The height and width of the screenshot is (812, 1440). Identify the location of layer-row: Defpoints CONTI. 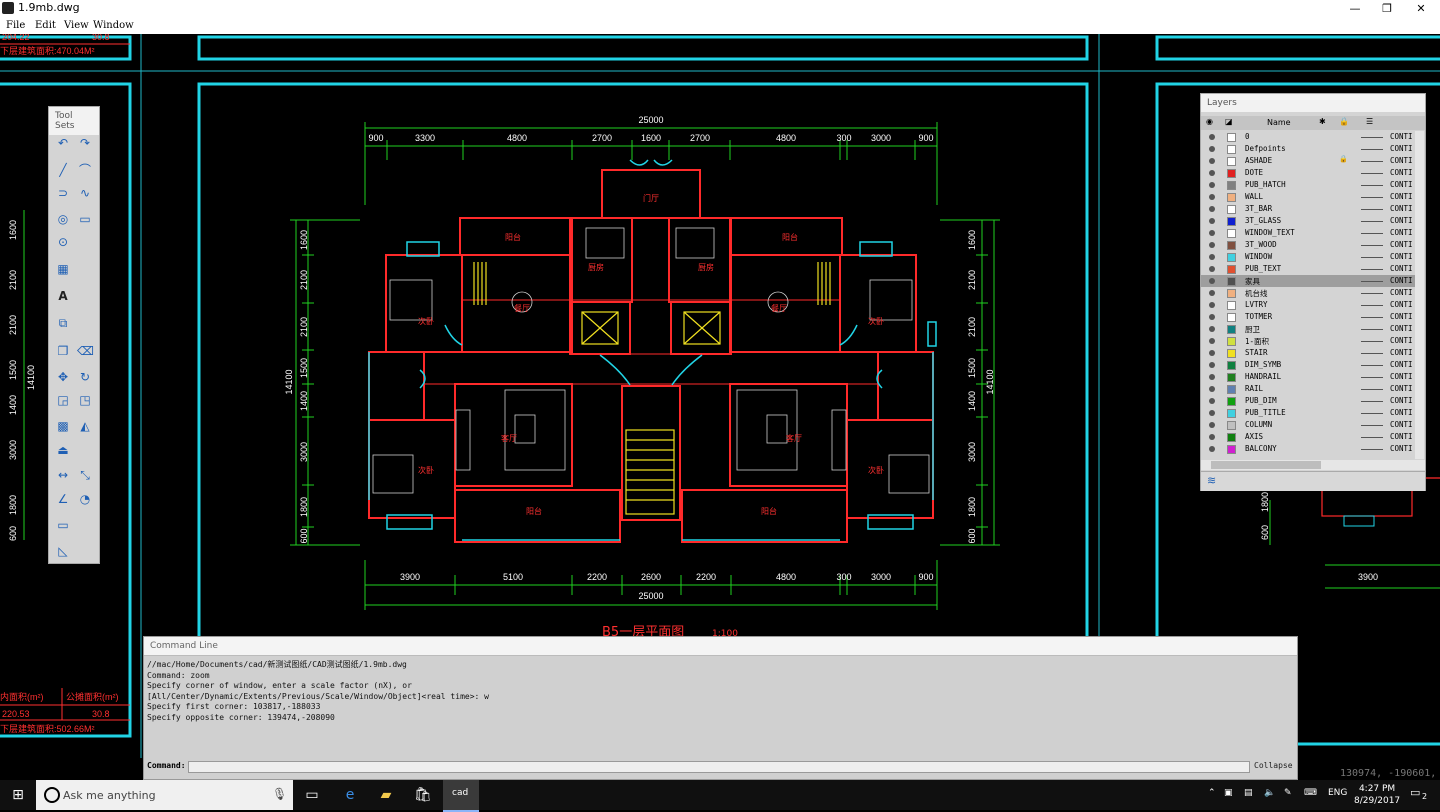
(1308, 149).